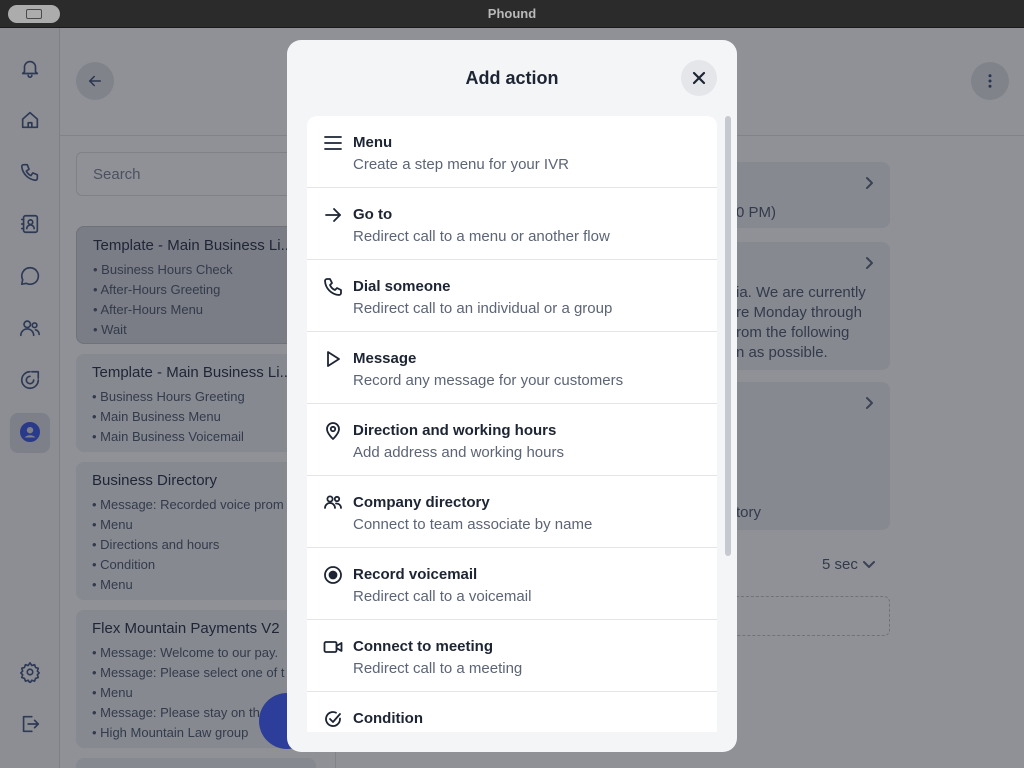 This screenshot has width=1024, height=768. Describe the element at coordinates (801, 292) in the screenshot. I see `step-card-text: ia. We are currently` at that location.